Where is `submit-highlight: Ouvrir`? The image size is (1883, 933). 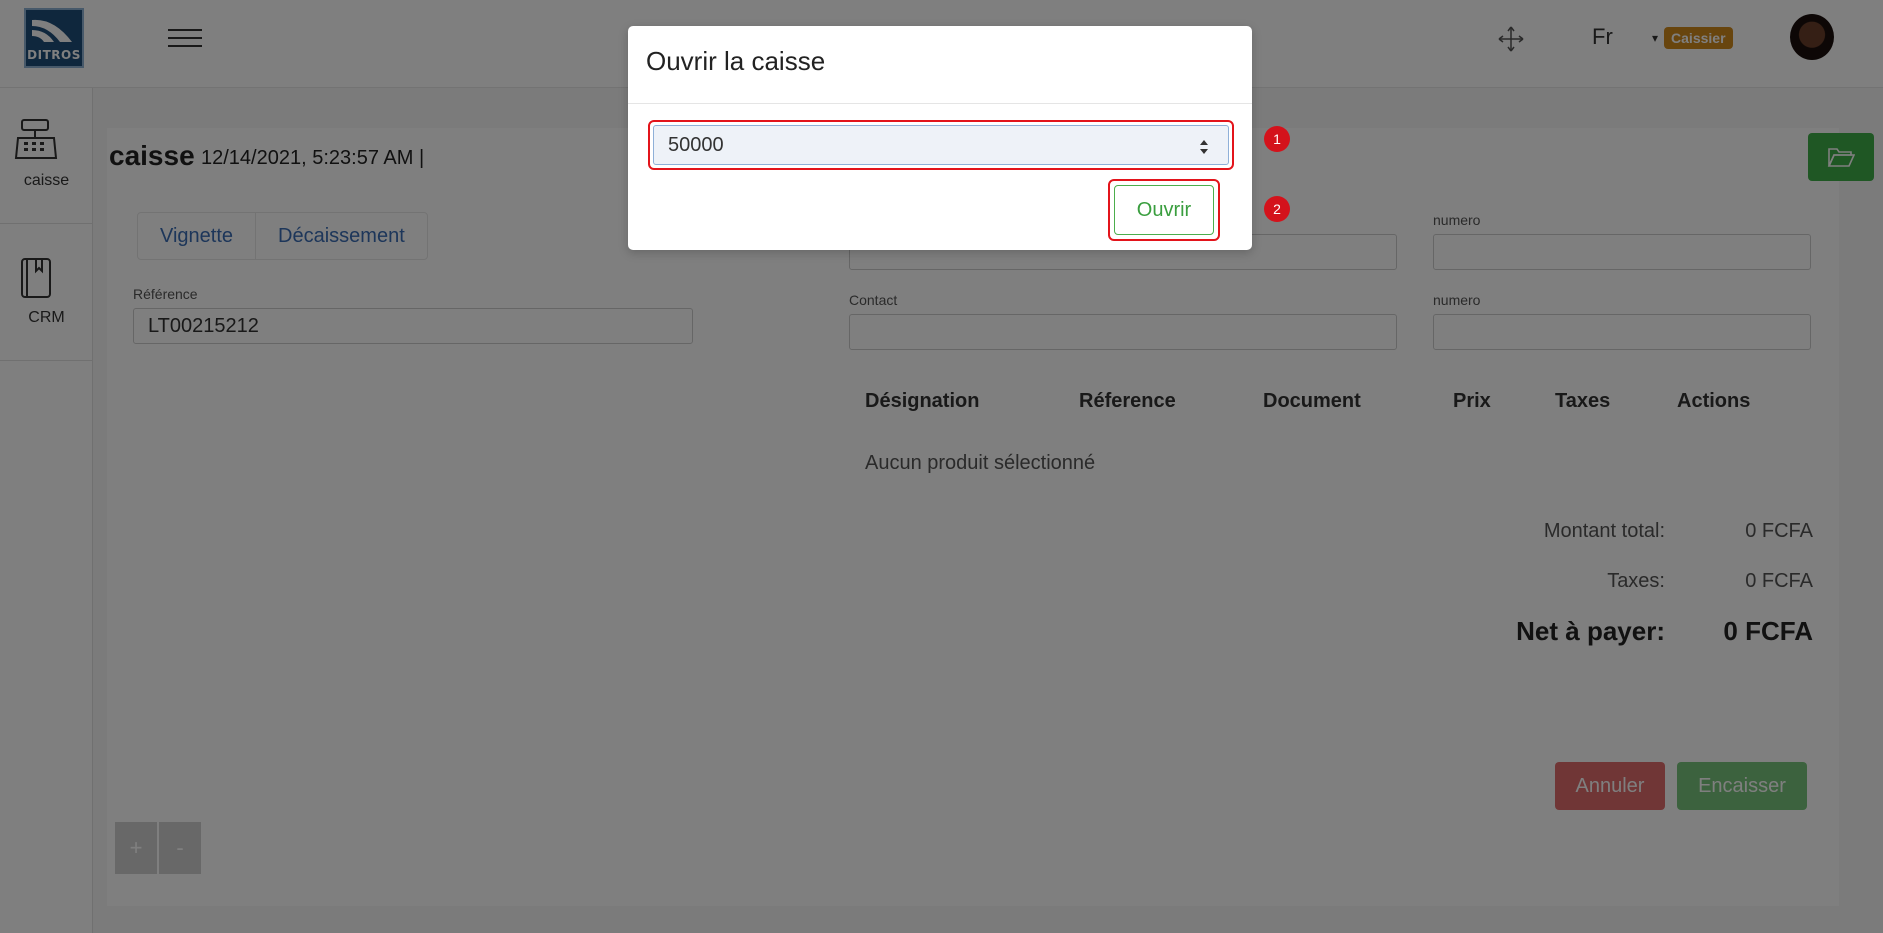
submit-highlight: Ouvrir is located at coordinates (1164, 210).